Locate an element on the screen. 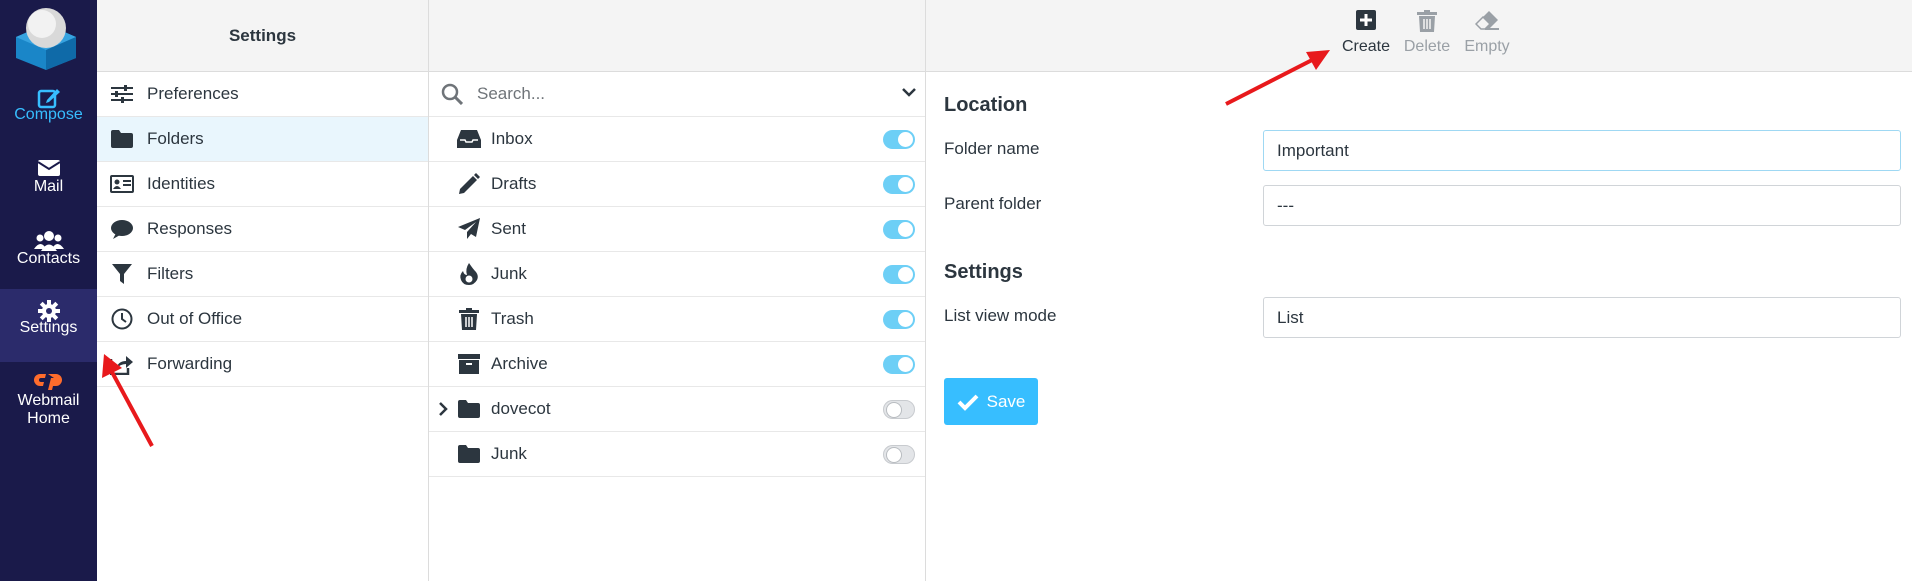 Image resolution: width=1912 pixels, height=581 pixels. folder-row-drafts: Drafts is located at coordinates (677, 184).